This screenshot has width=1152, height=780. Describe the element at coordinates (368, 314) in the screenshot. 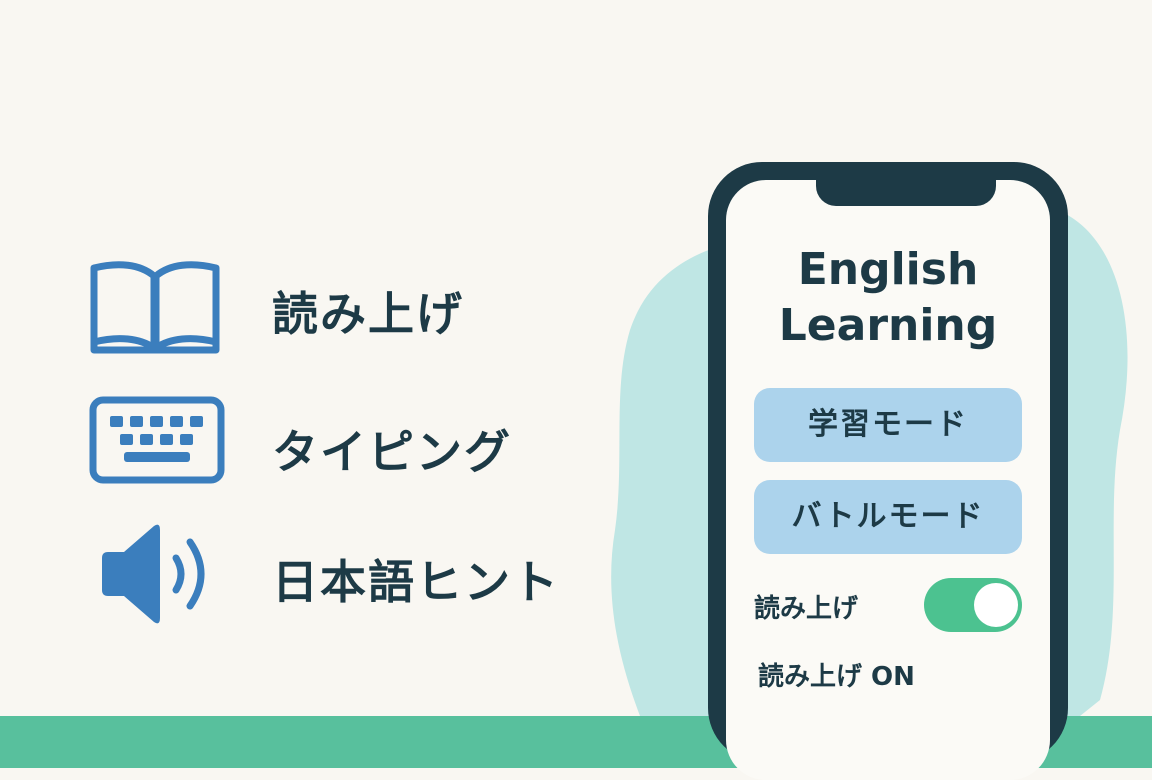

I see `feature-label: 読み上げ` at that location.